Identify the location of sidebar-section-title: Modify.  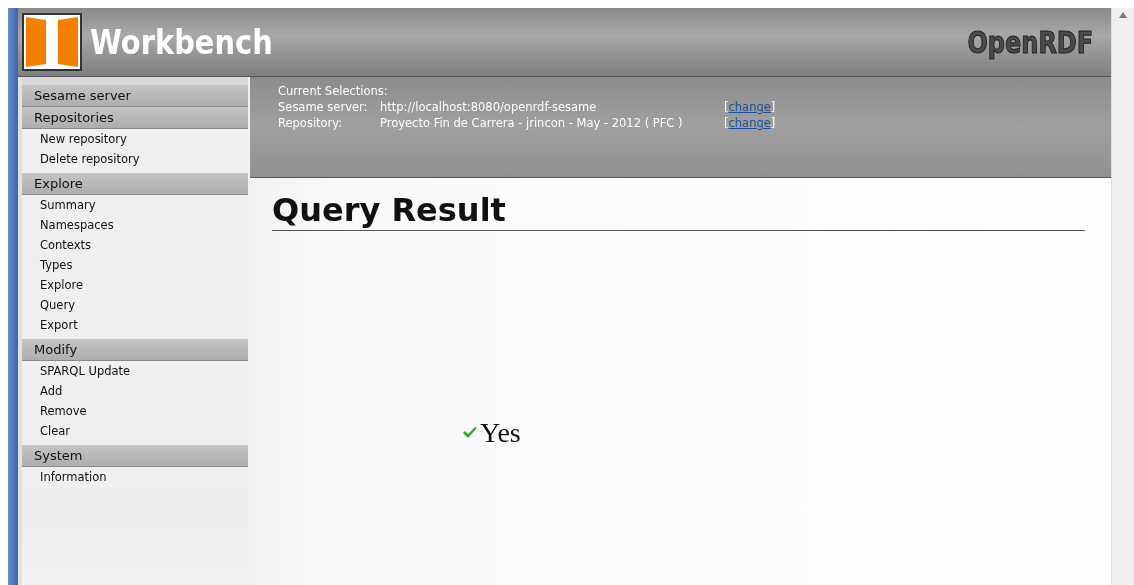
(135, 350).